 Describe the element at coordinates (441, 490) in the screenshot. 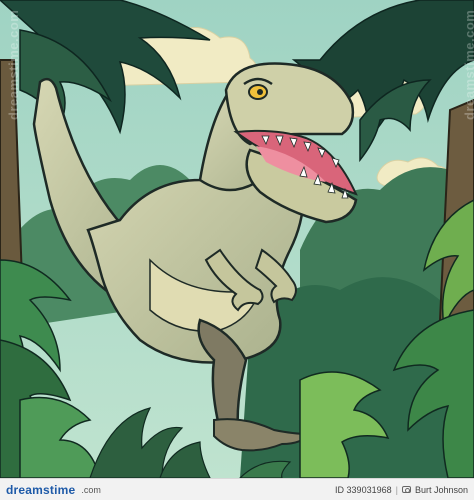

I see `author-name: Burt Johnson` at that location.